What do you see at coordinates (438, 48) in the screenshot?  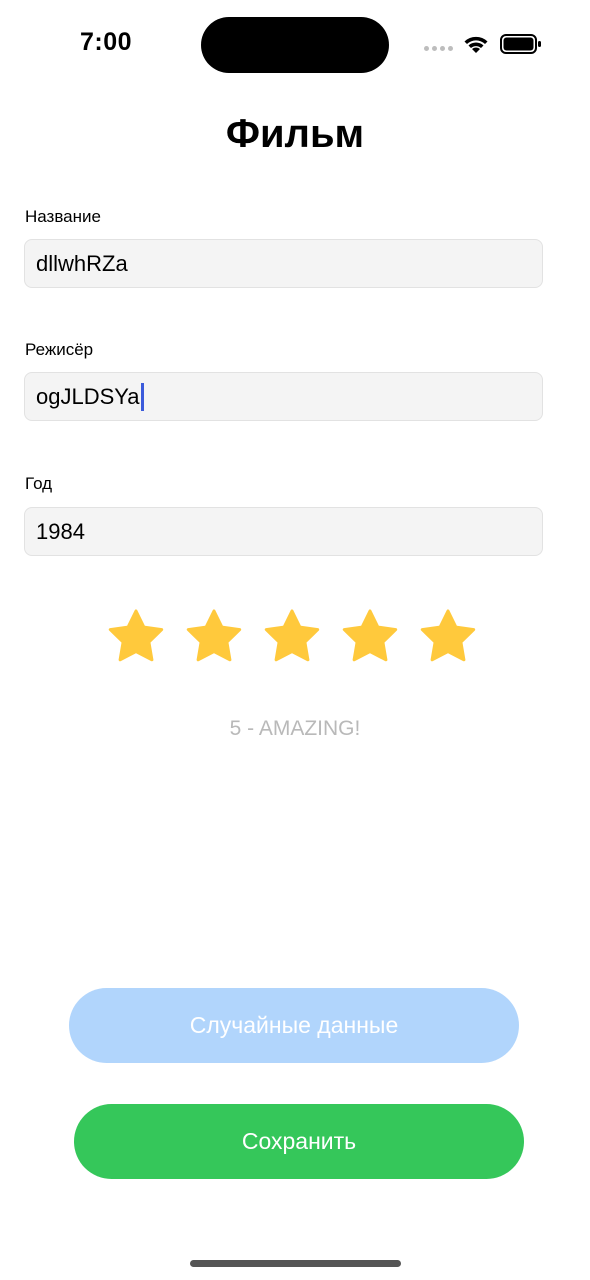 I see `cellular-signal-icon` at bounding box center [438, 48].